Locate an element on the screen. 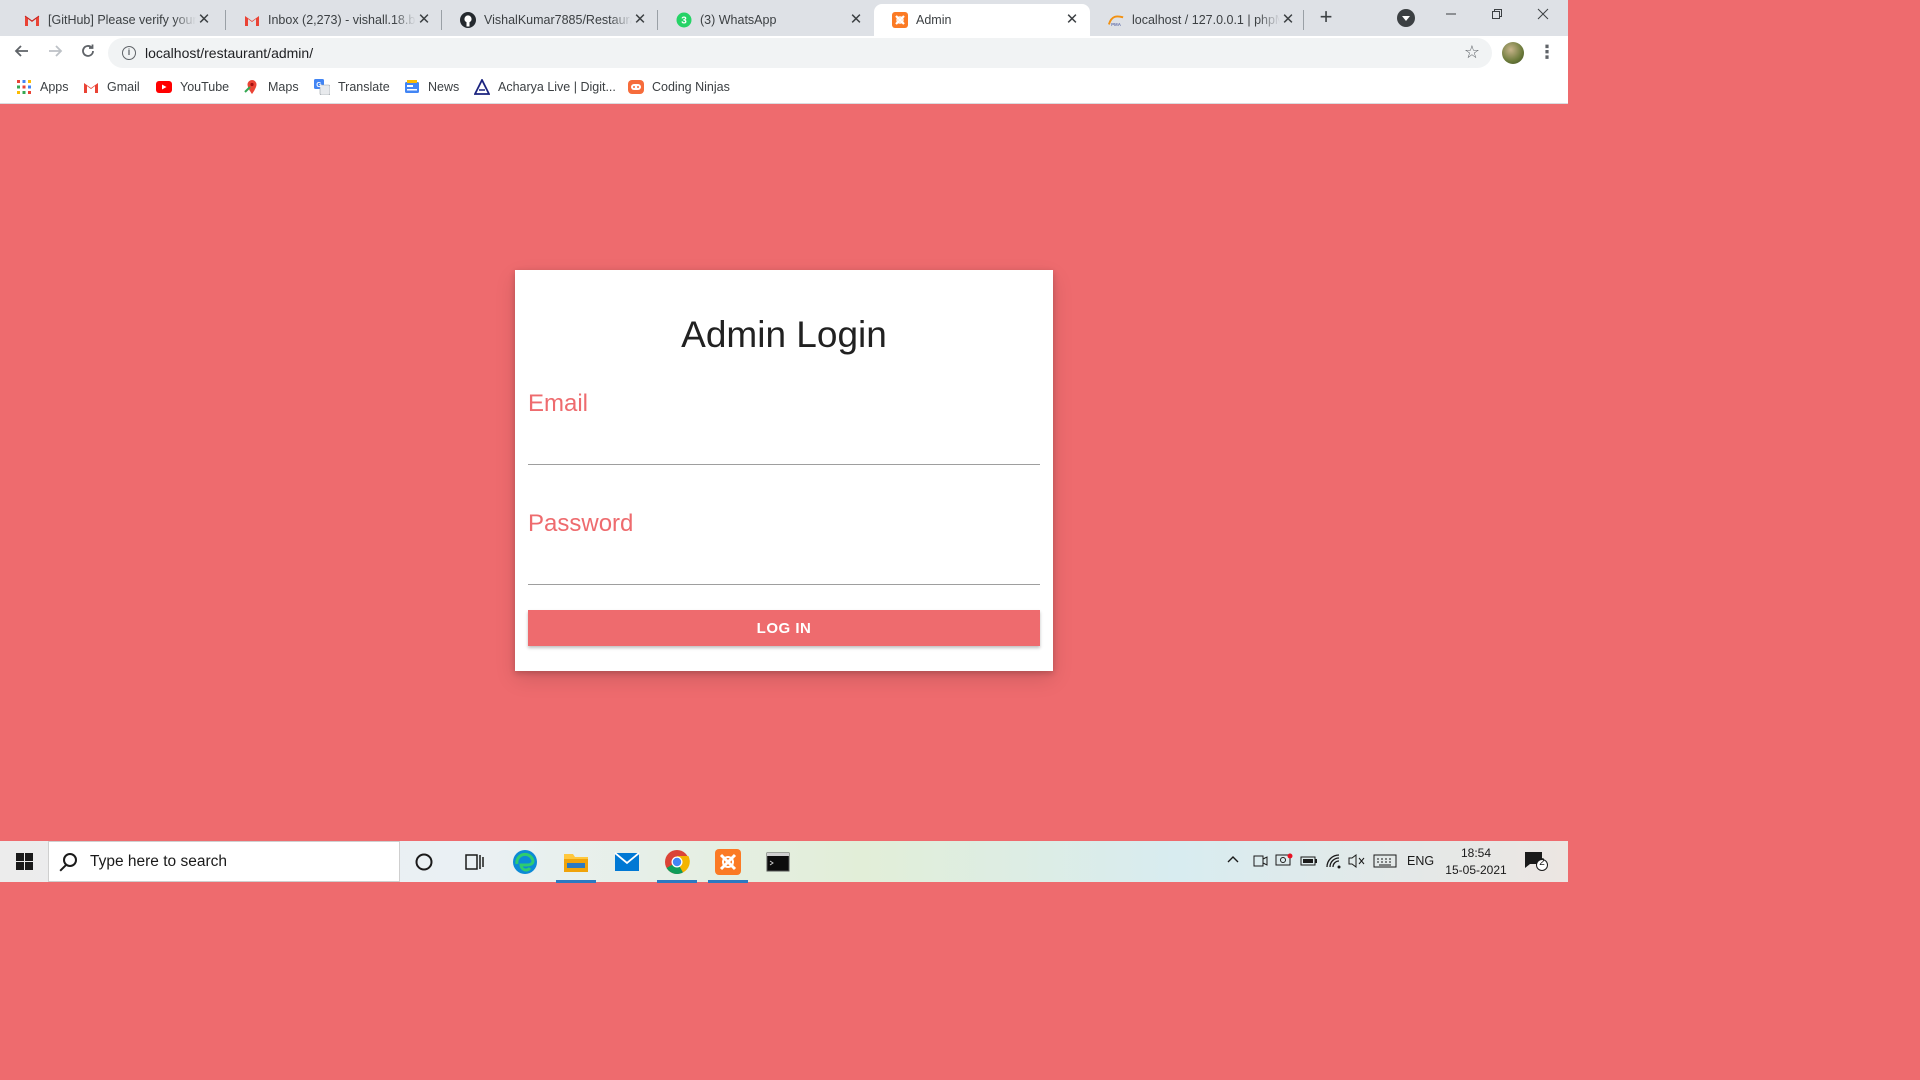 This screenshot has height=1080, width=1920. keyboard-icon is located at coordinates (1385, 862).